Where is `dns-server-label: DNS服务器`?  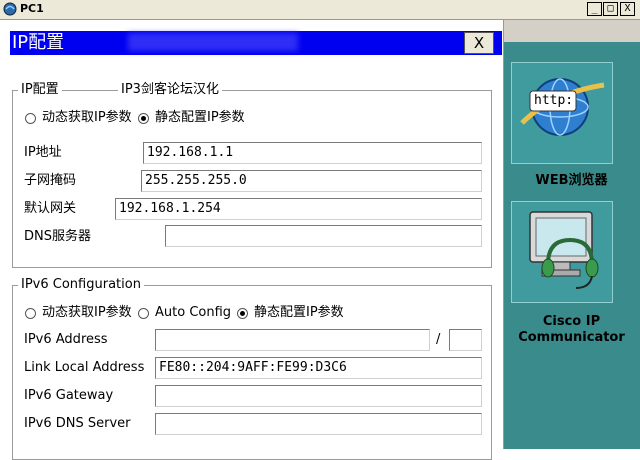 dns-server-label: DNS服务器 is located at coordinates (57, 236).